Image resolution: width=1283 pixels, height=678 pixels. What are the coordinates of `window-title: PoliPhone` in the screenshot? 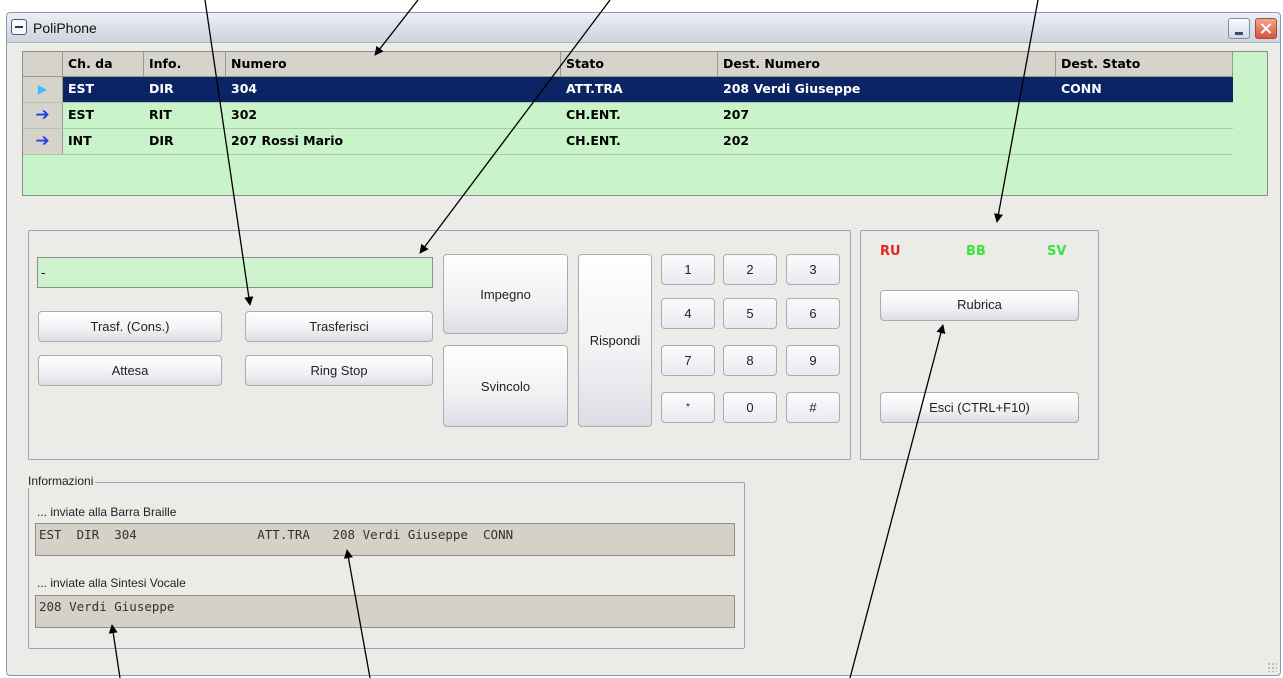 It's located at (65, 28).